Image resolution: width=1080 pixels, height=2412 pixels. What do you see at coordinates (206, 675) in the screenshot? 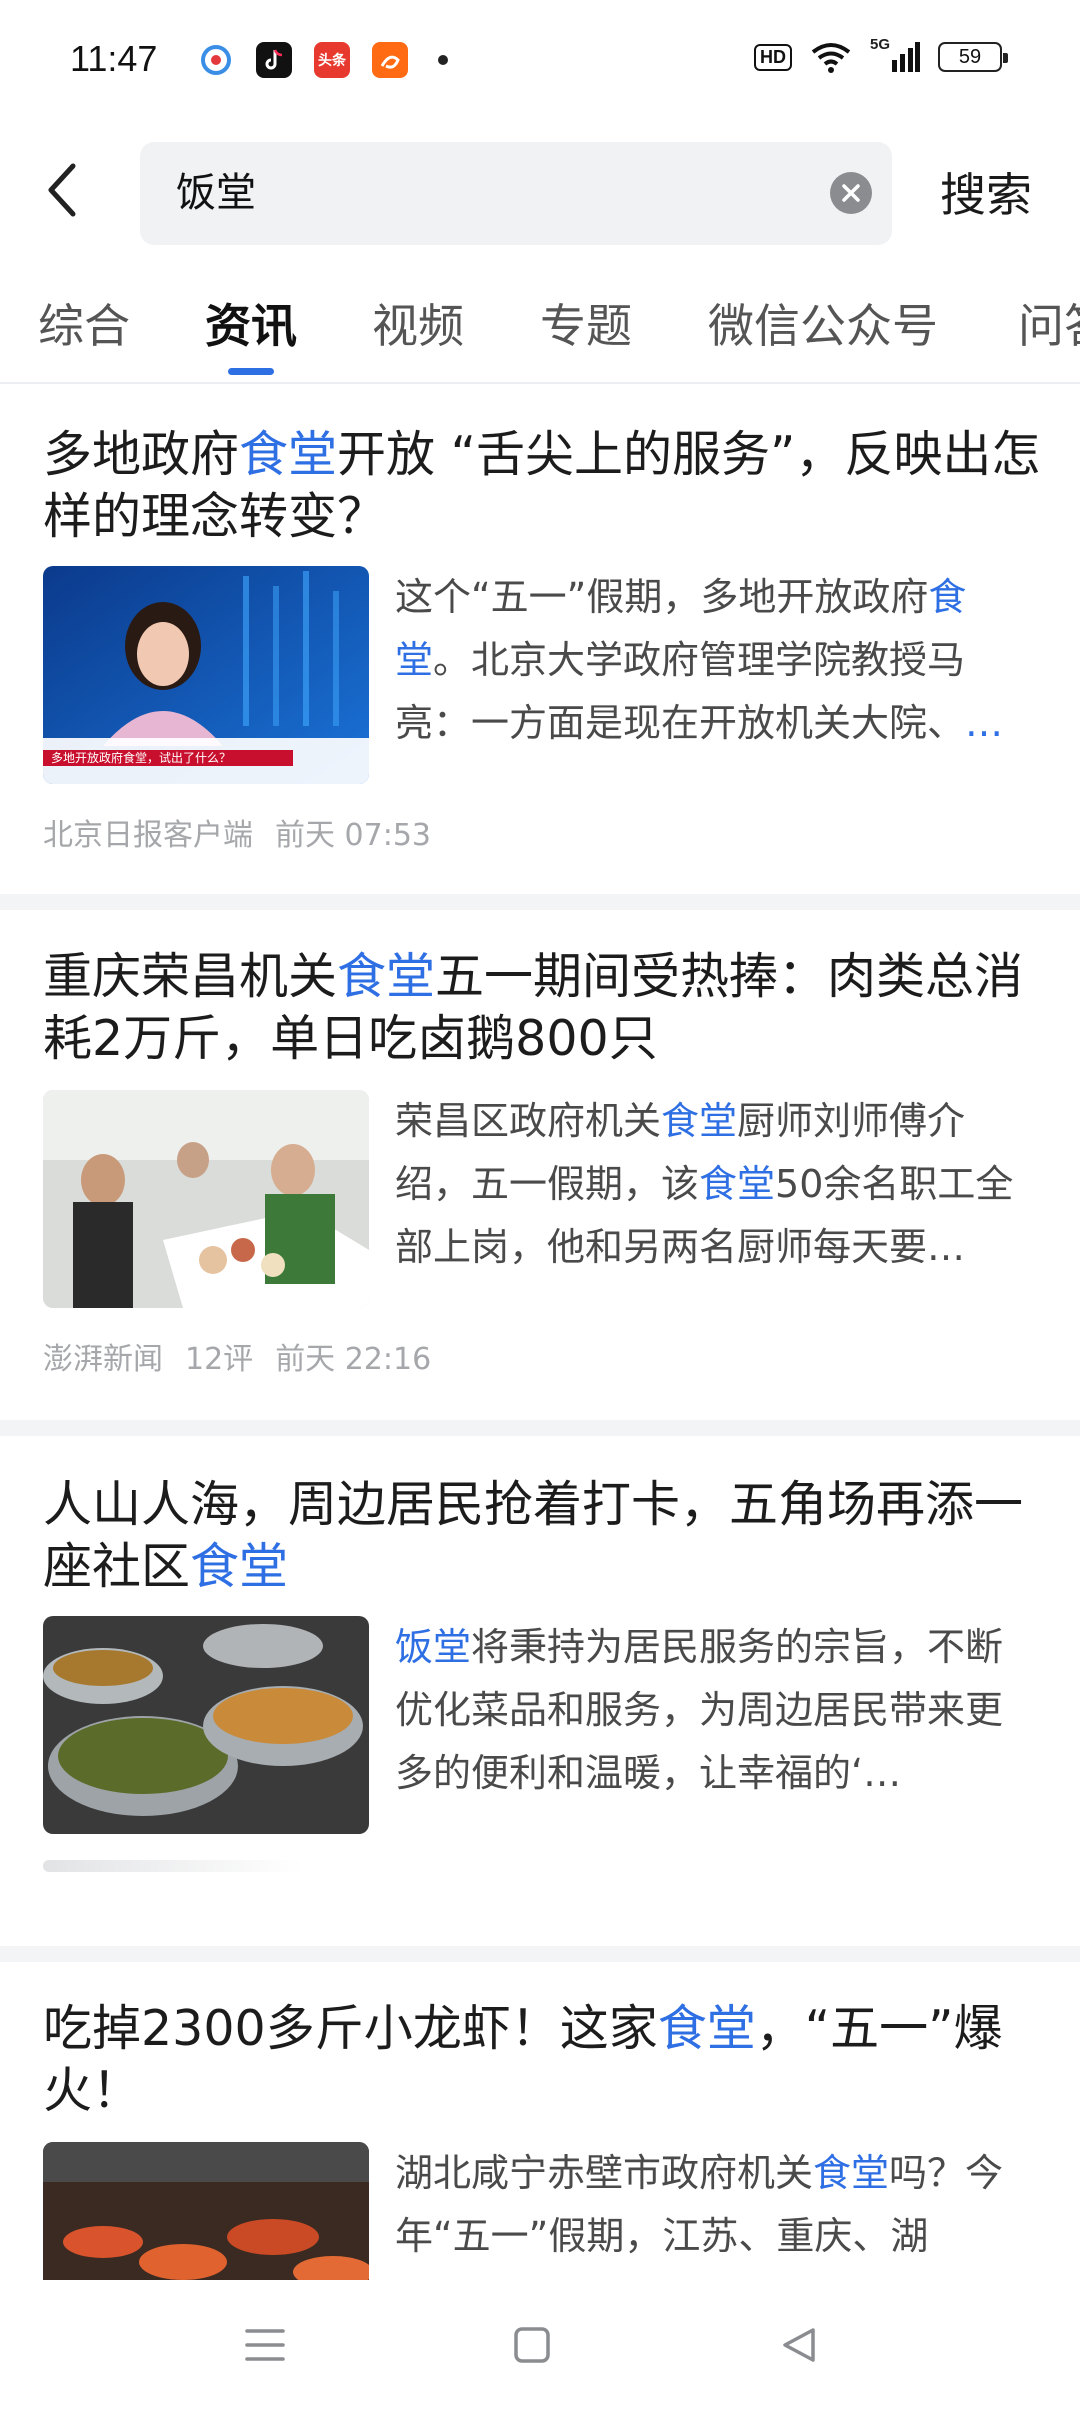
I see `news-thumbnail: 多地开放政府食堂，试出了什么？` at bounding box center [206, 675].